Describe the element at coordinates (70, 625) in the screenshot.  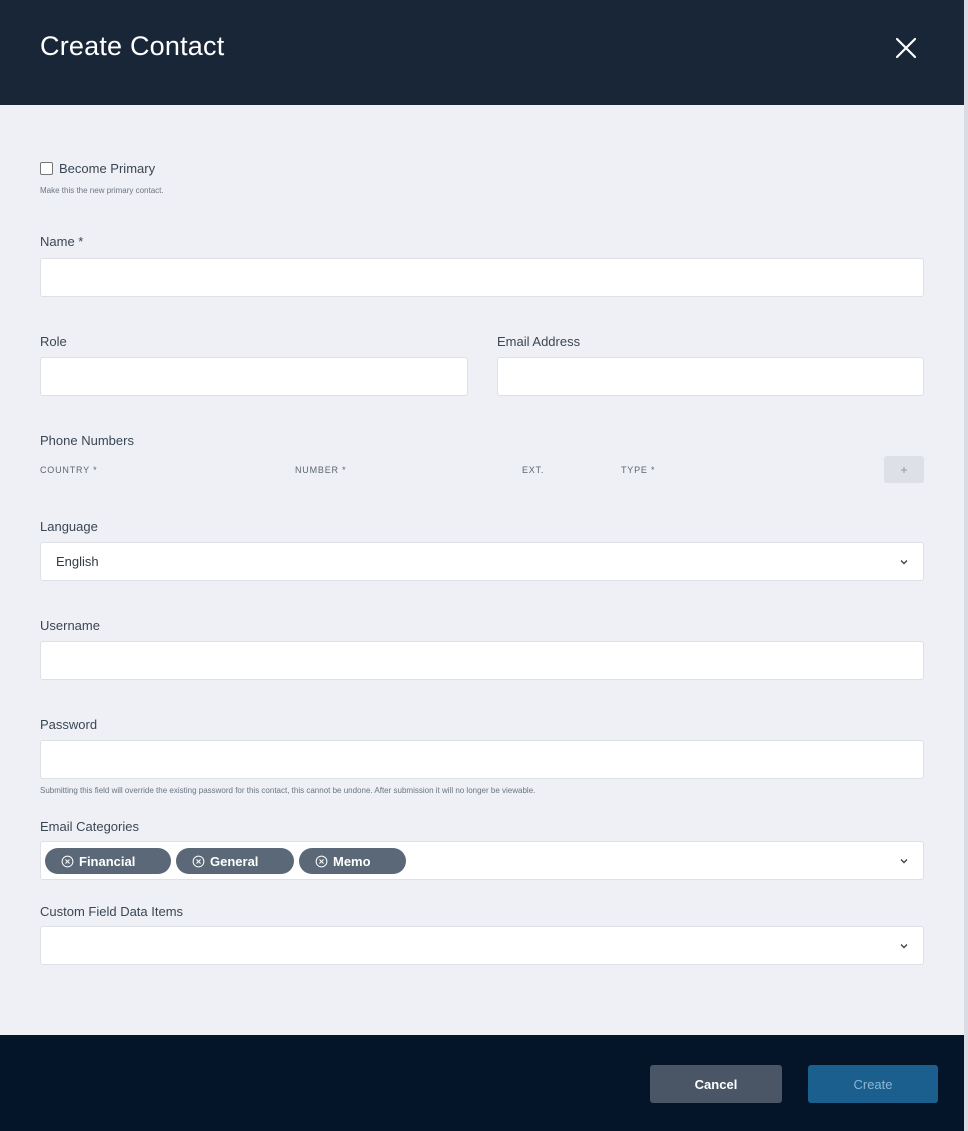
I see `username-label: Username` at that location.